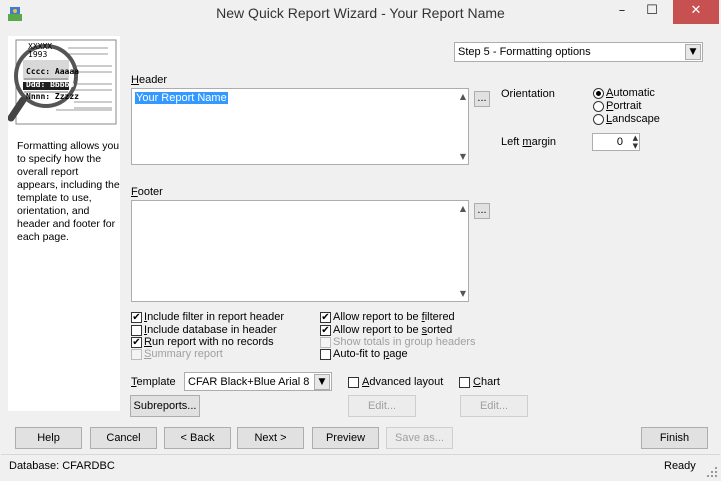  What do you see at coordinates (325, 354) in the screenshot?
I see `auto-fit-checkbox` at bounding box center [325, 354].